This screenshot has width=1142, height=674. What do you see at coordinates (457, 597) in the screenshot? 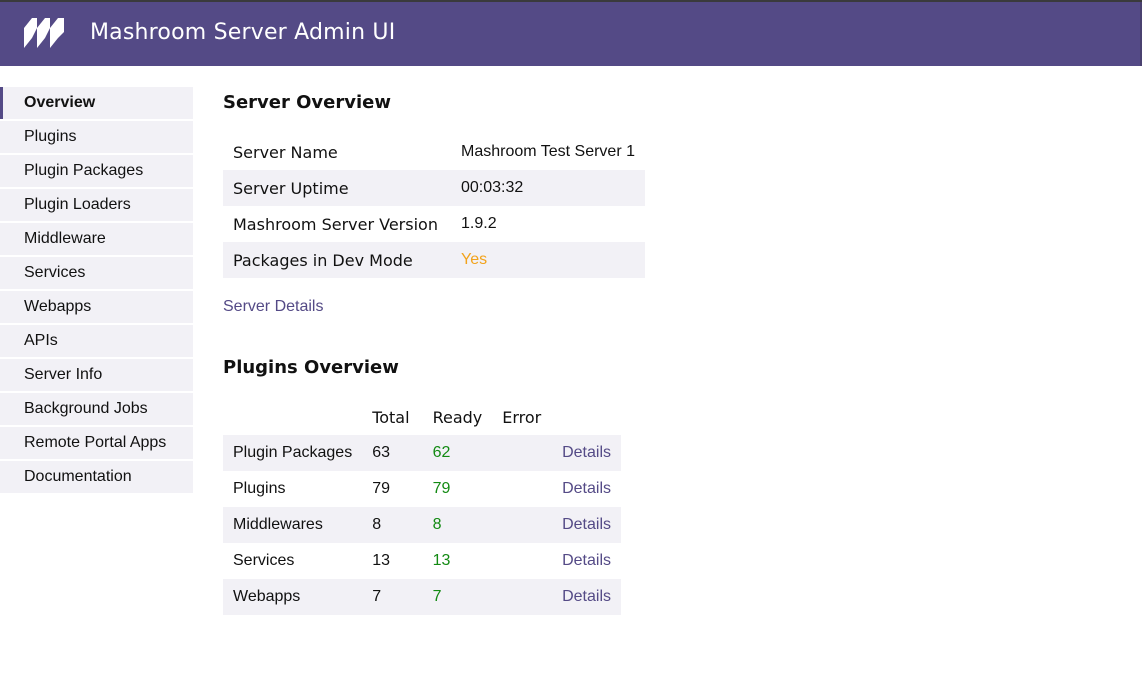
I see `row-ready: 7` at bounding box center [457, 597].